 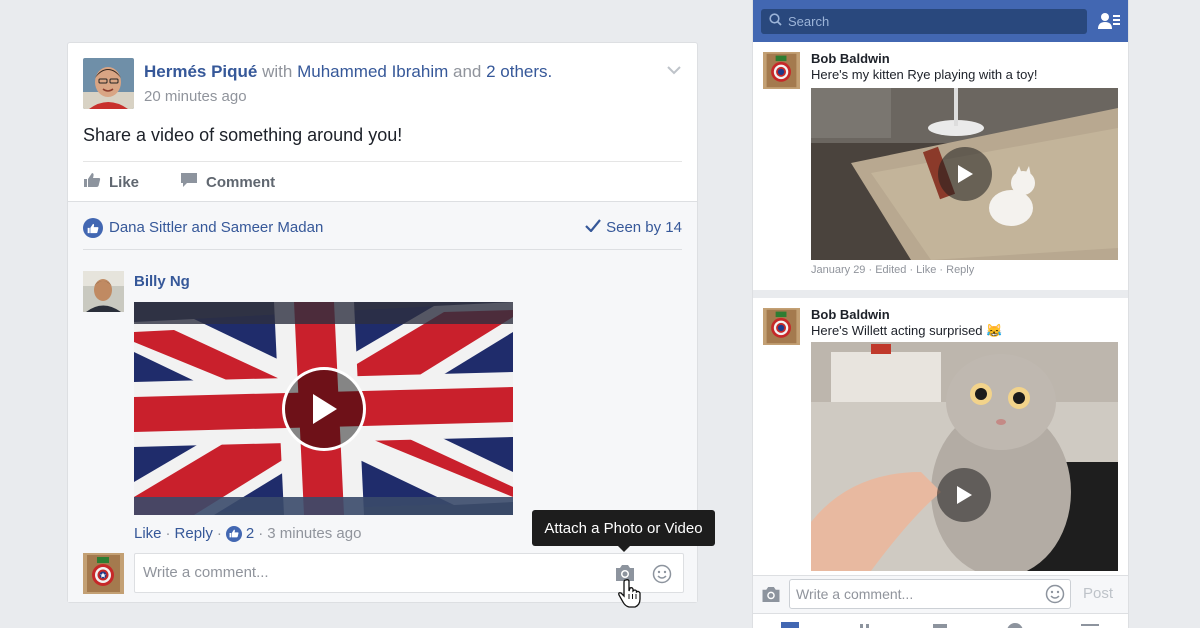 I want to click on comment-time: 3 minutes ago, so click(x=314, y=533).